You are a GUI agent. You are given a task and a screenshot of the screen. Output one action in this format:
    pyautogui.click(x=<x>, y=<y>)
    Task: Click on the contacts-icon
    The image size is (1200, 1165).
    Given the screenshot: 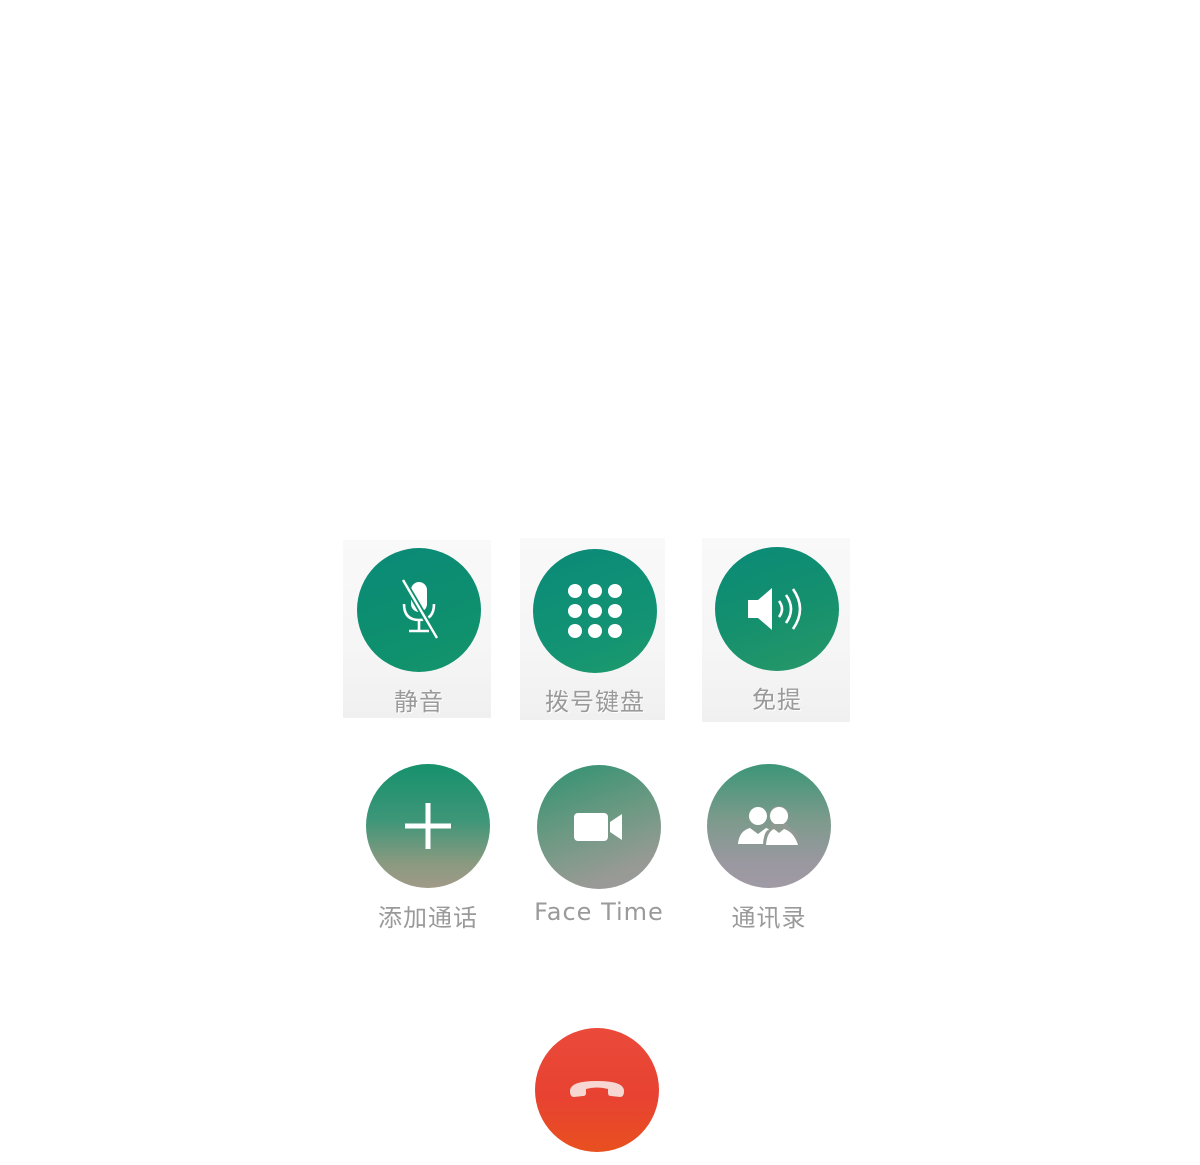 What is the action you would take?
    pyautogui.click(x=769, y=826)
    